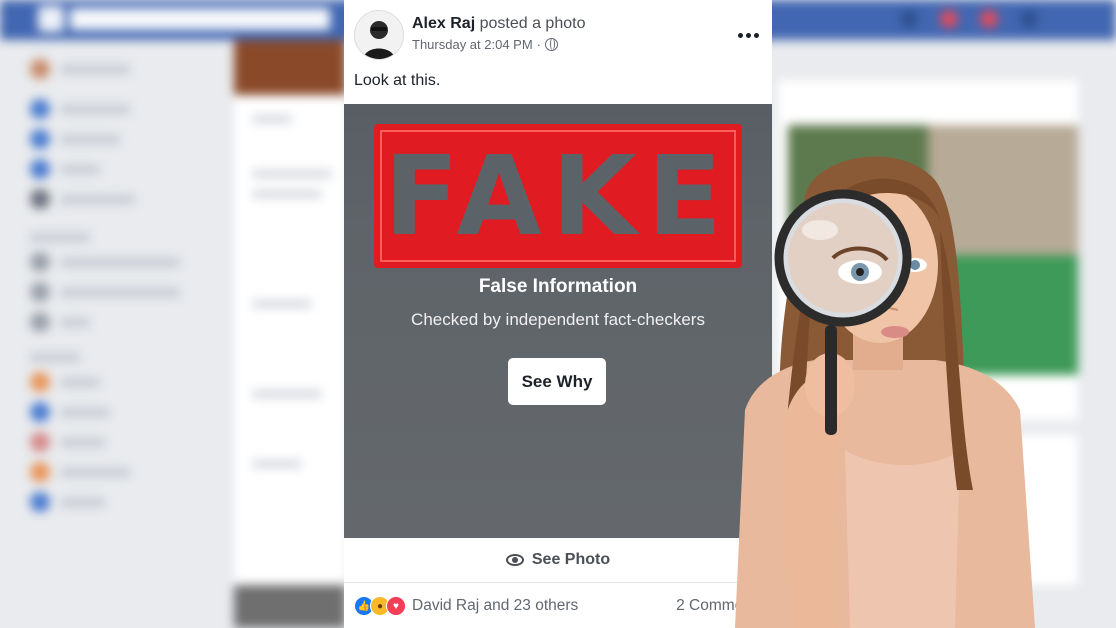  What do you see at coordinates (558, 286) in the screenshot?
I see `overlay-title: False Information` at bounding box center [558, 286].